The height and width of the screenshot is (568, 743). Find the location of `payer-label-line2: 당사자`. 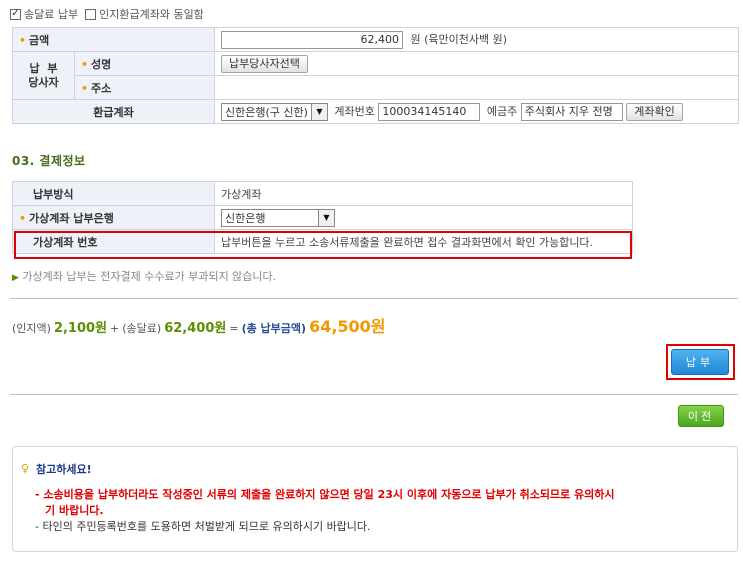

payer-label-line2: 당사자 is located at coordinates (43, 82).